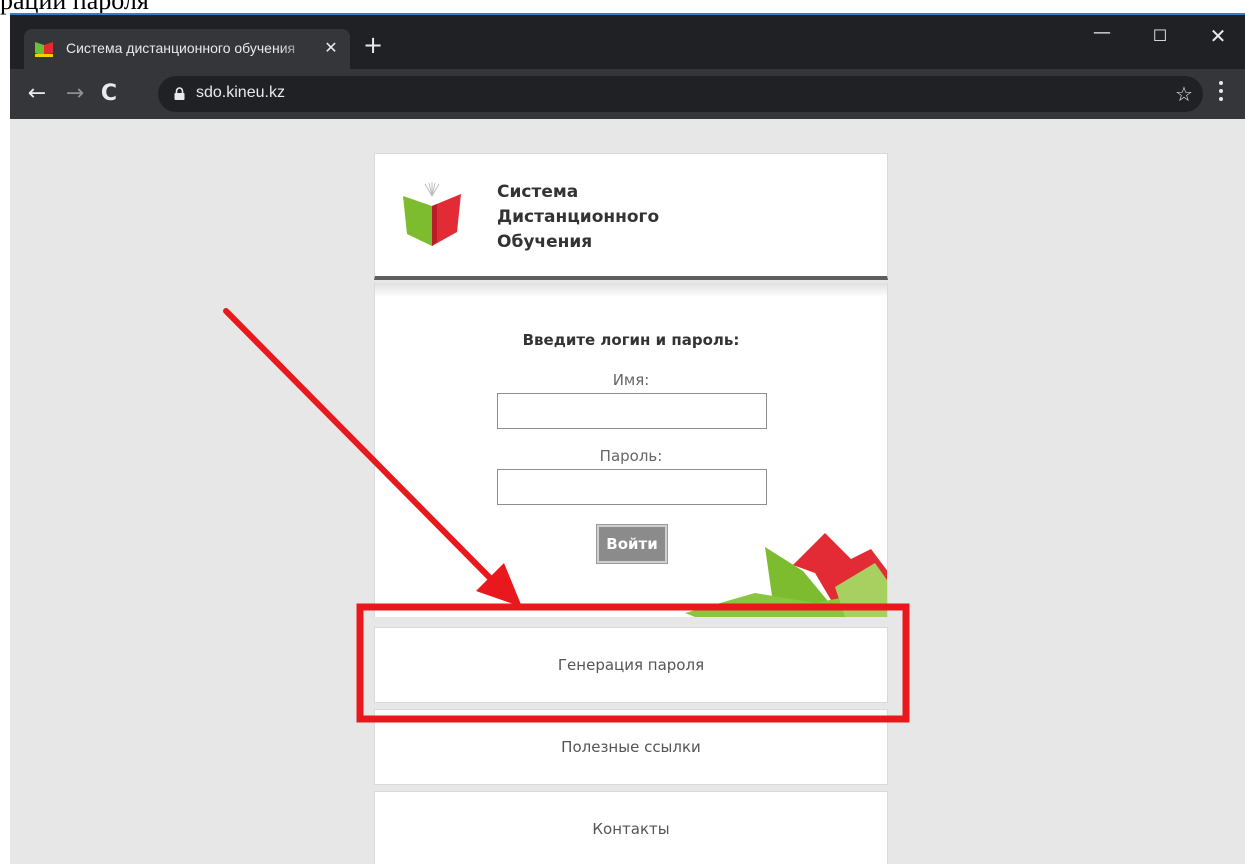  What do you see at coordinates (786, 575) in the screenshot?
I see `decorative-leaves` at bounding box center [786, 575].